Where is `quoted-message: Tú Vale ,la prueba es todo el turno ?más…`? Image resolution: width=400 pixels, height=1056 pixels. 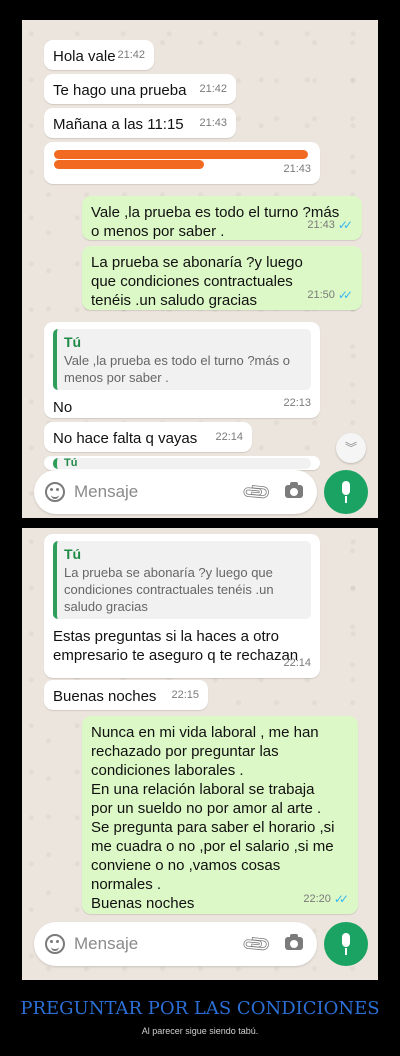 quoted-message: Tú Vale ,la prueba es todo el turno ?más… is located at coordinates (182, 359).